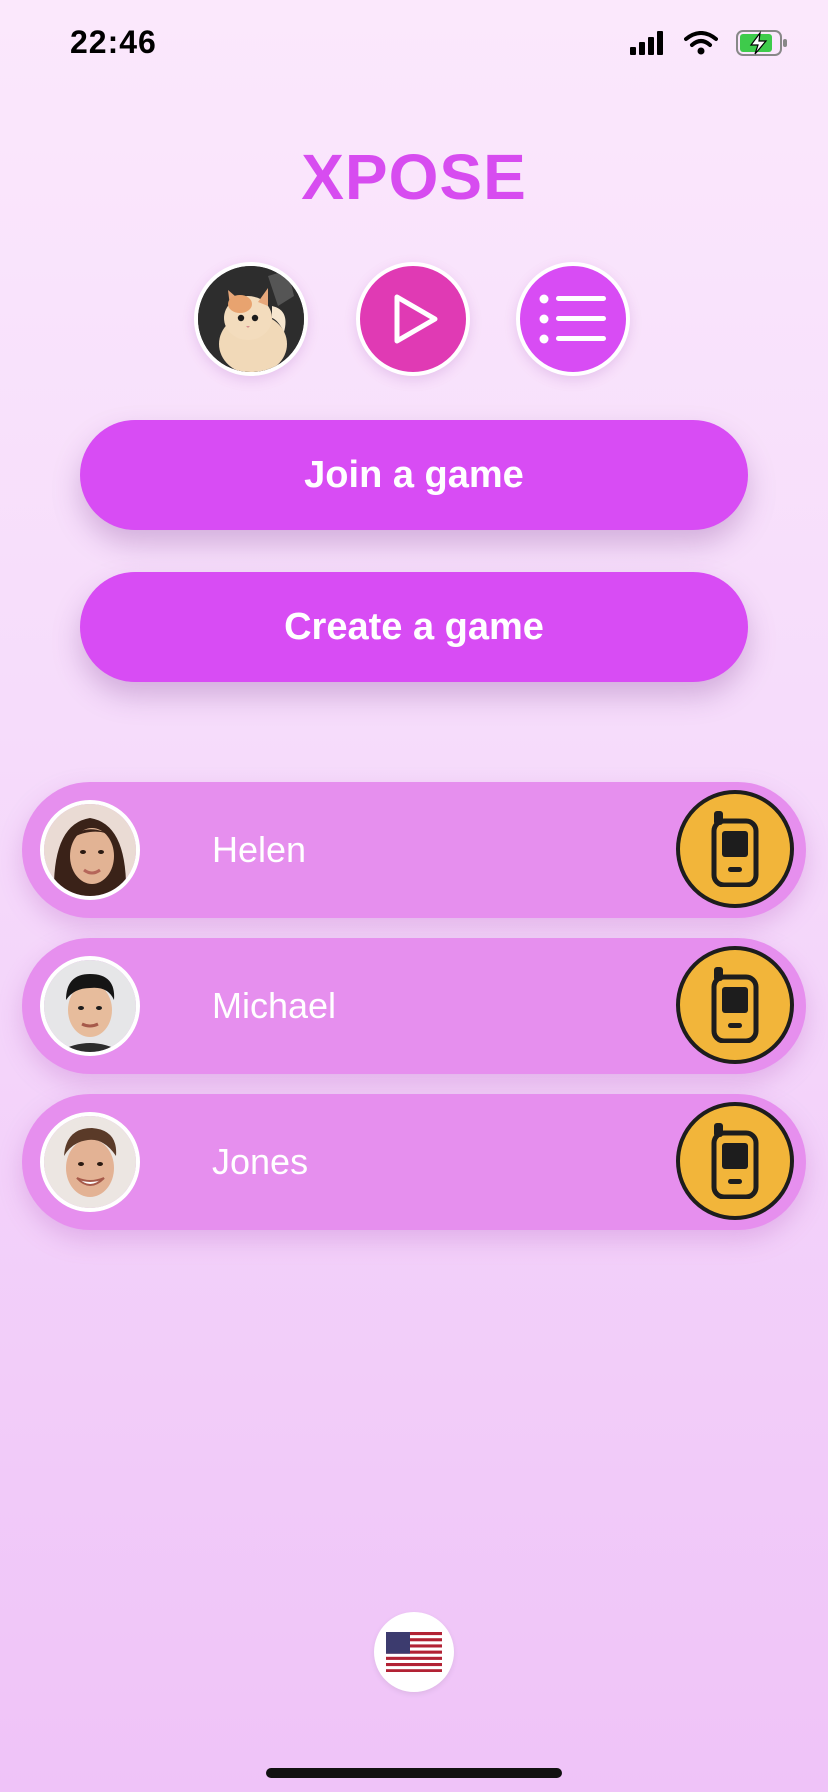 This screenshot has height=1792, width=828. I want to click on play-button, so click(413, 319).